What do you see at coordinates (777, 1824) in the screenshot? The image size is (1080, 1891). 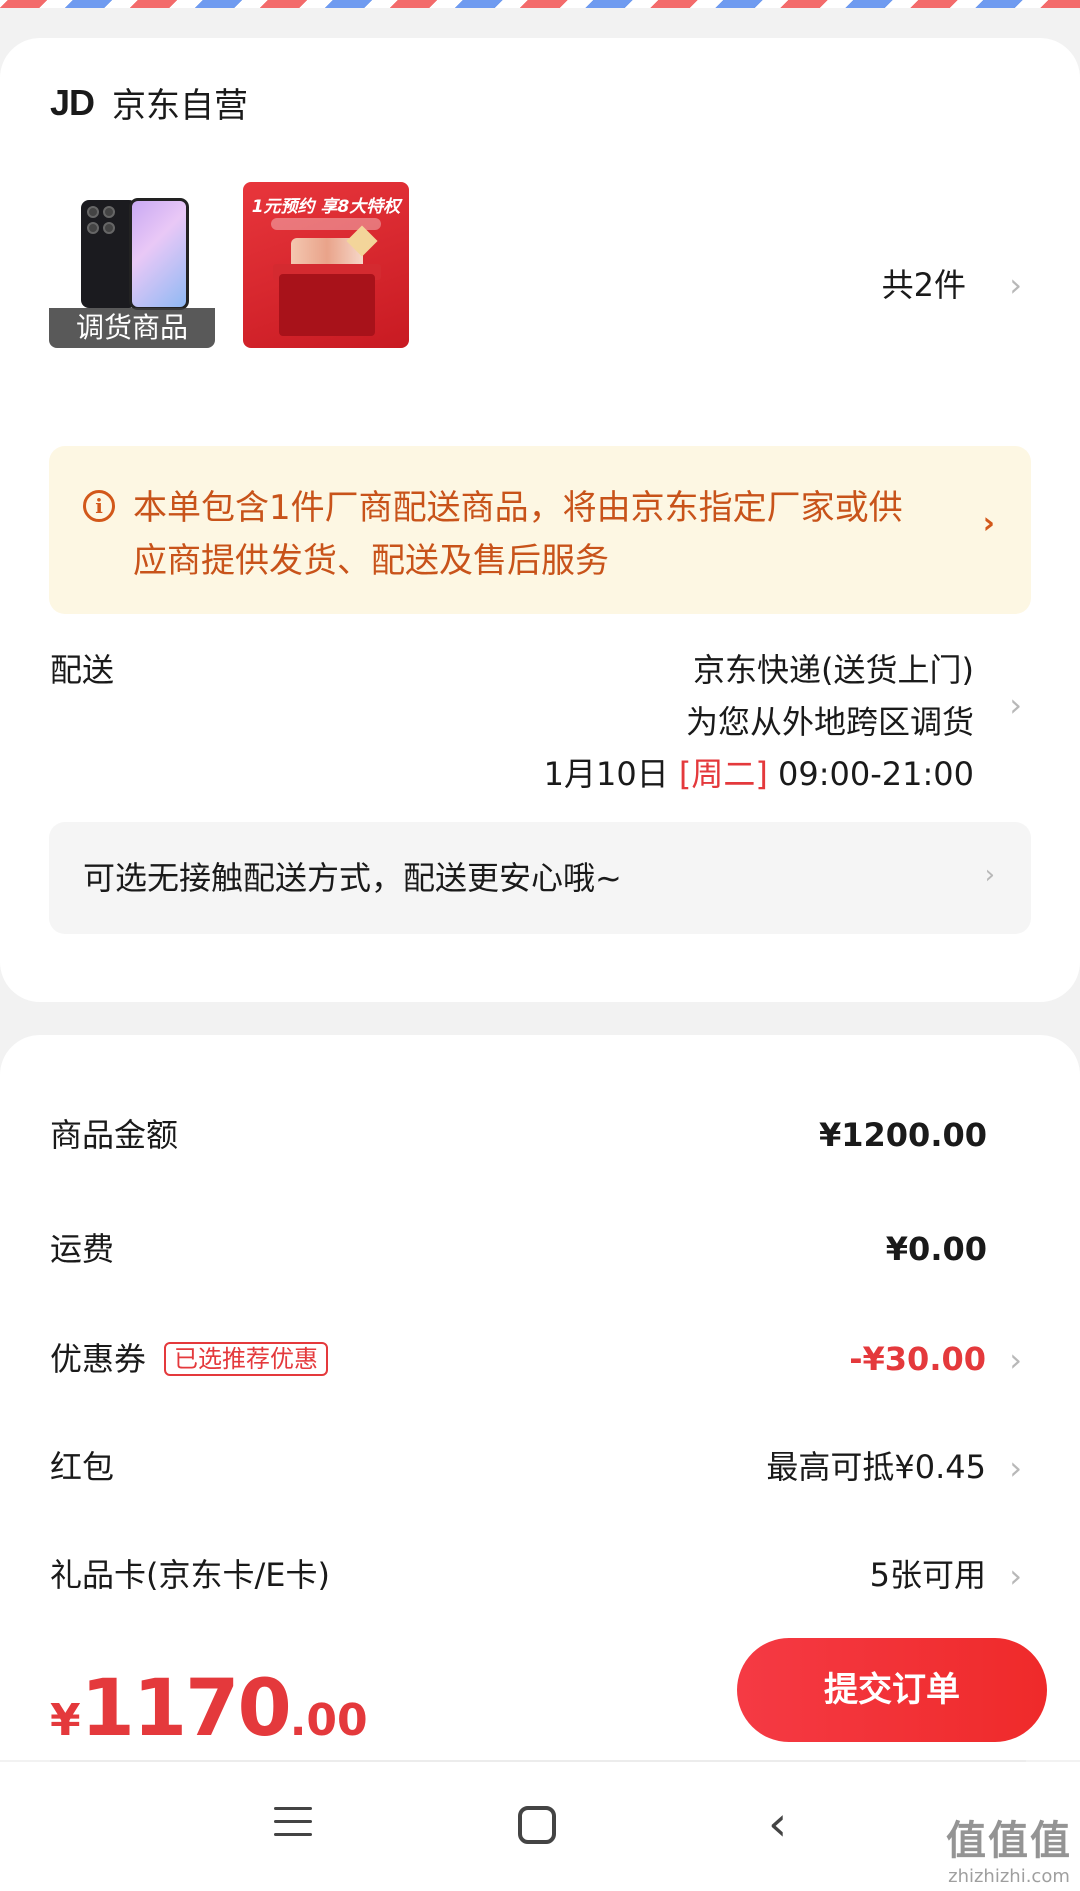 I see `back-icon: ‹` at bounding box center [777, 1824].